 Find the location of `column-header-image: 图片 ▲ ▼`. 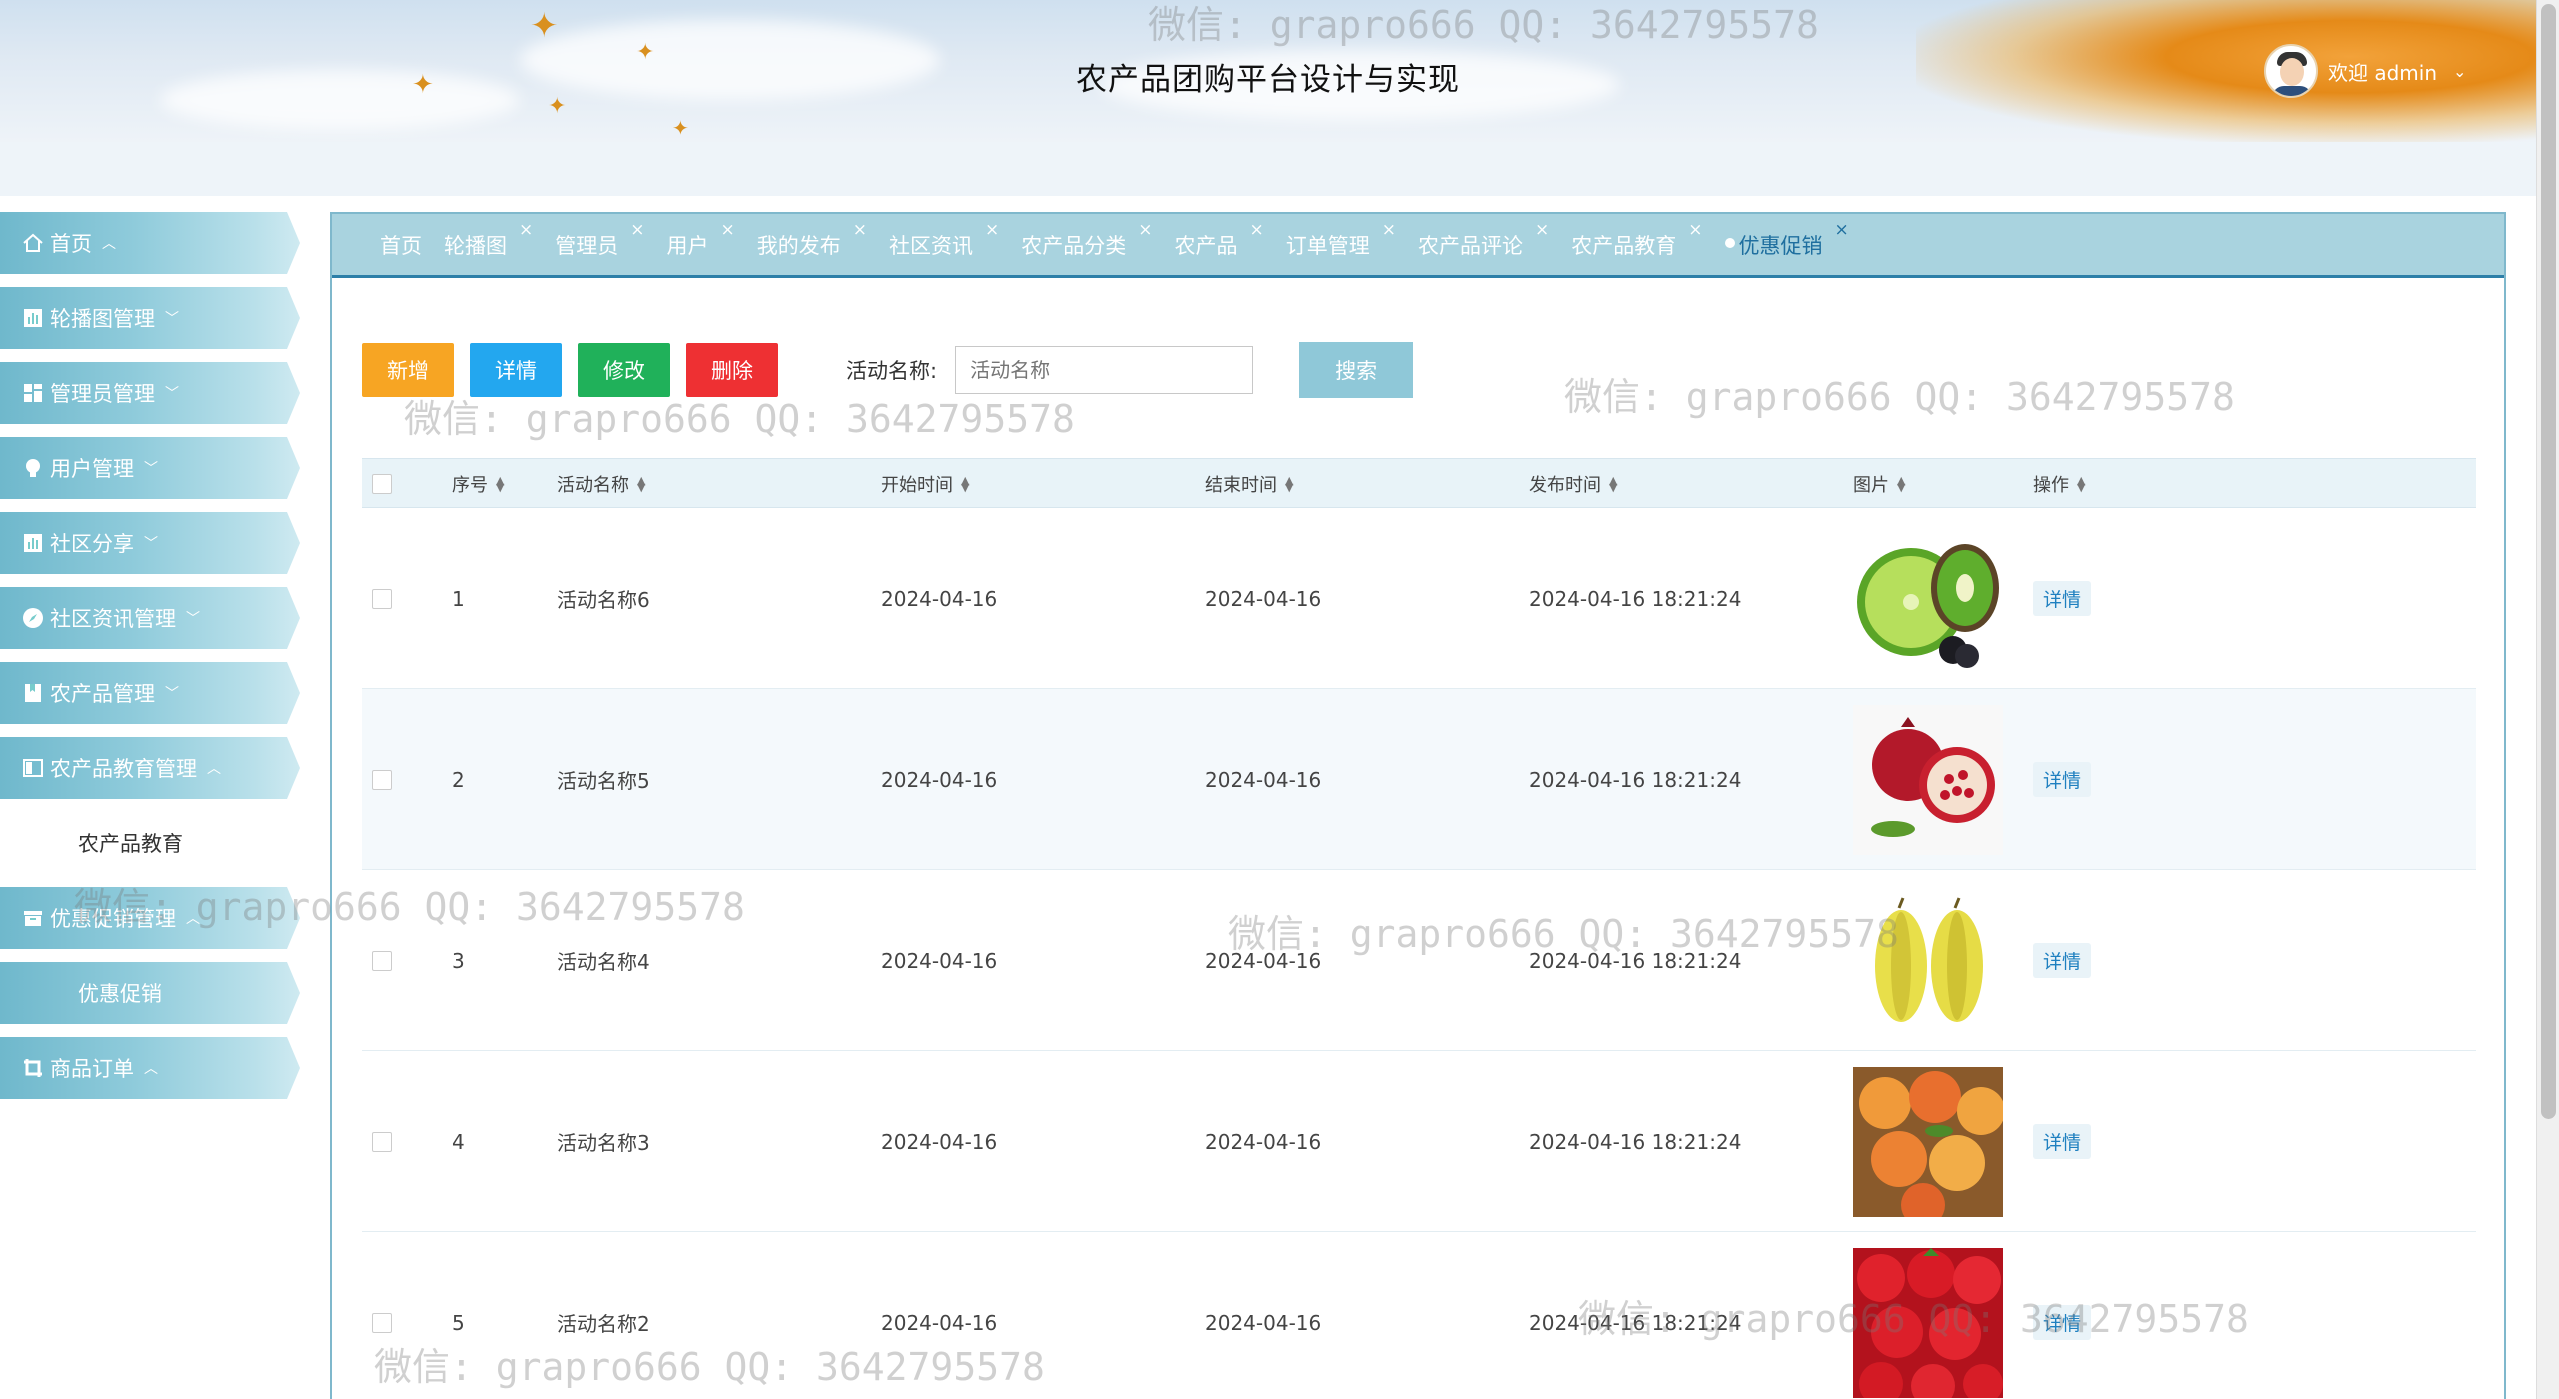

column-header-image: 图片 ▲ ▼ is located at coordinates (1879, 484).